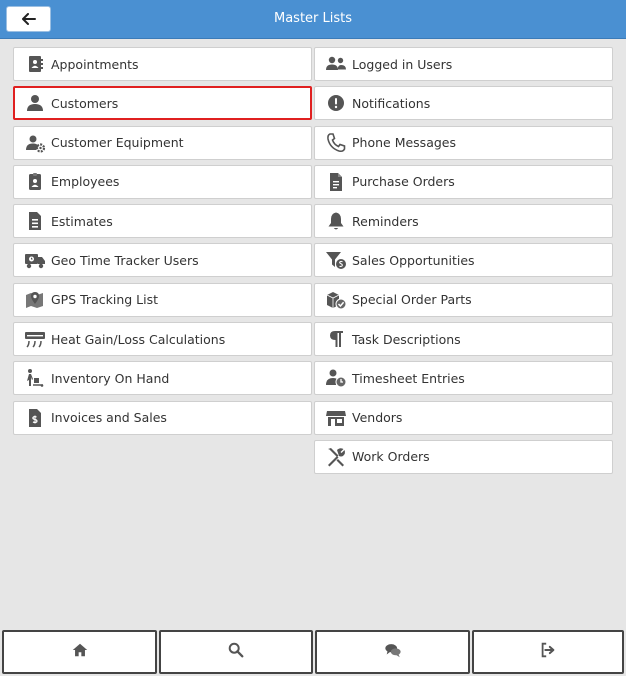 The width and height of the screenshot is (626, 676). What do you see at coordinates (463, 103) in the screenshot?
I see `list-item-notifications: Notifications` at bounding box center [463, 103].